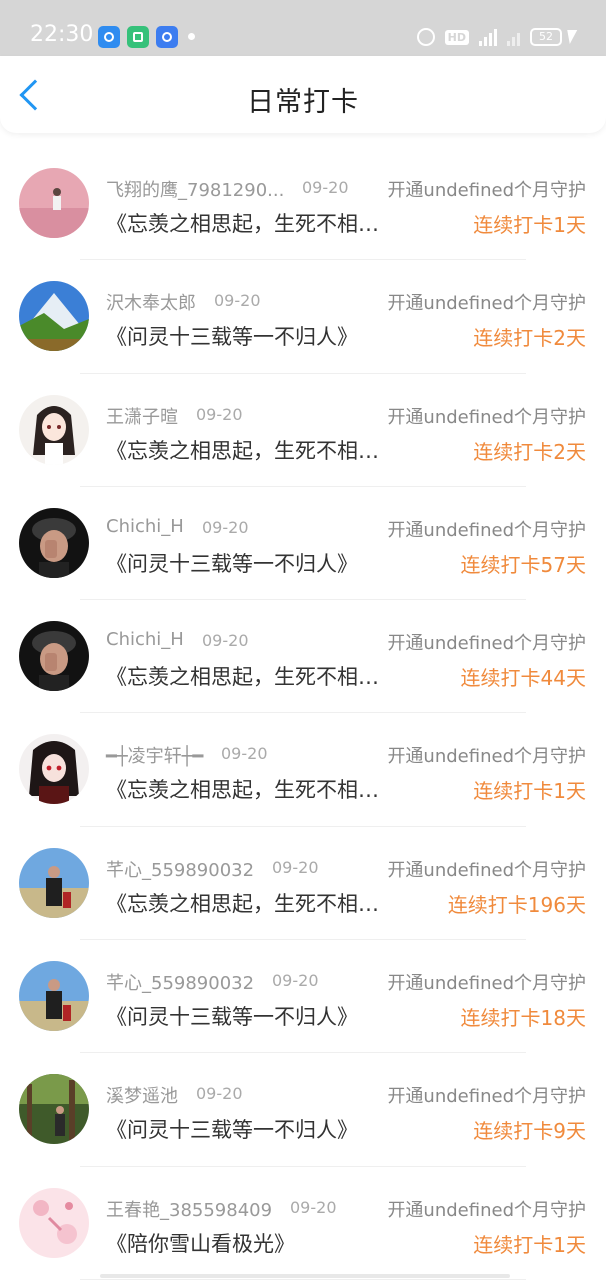 The image size is (606, 1280). I want to click on header: 日常打卡, so click(303, 94).